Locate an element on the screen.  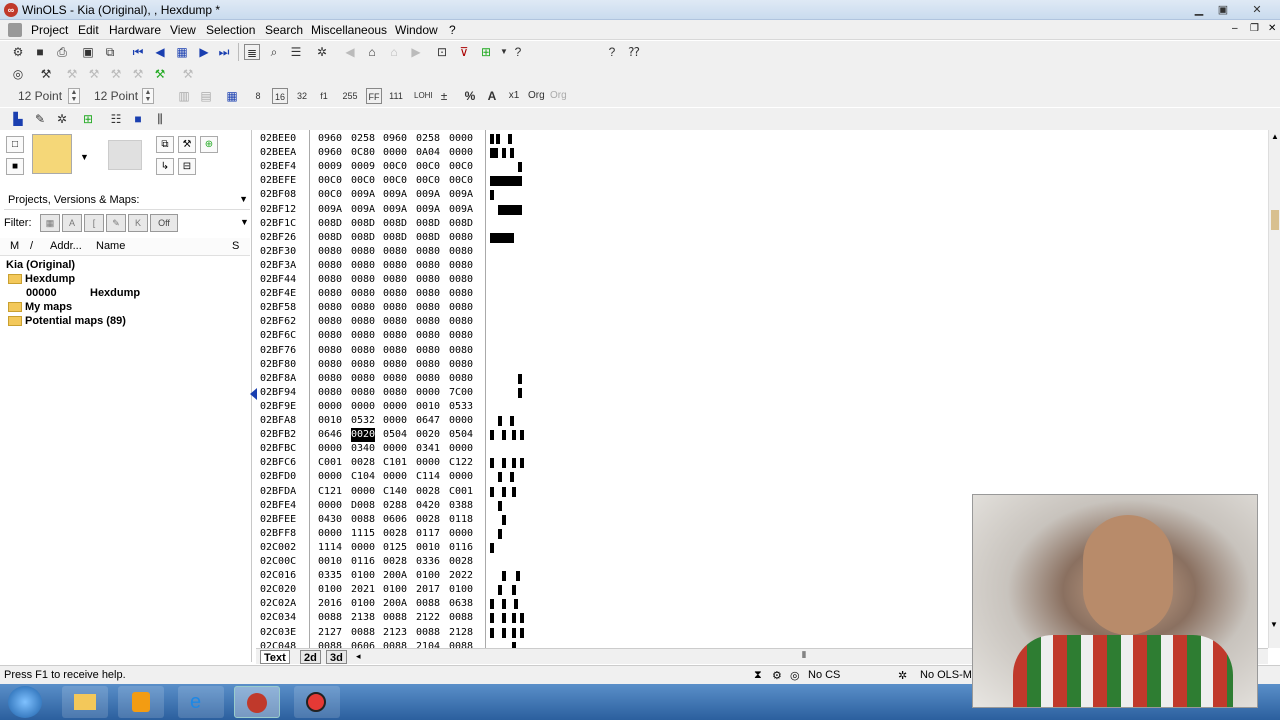
hex-cell: 0100 is located at coordinates (461, 590).